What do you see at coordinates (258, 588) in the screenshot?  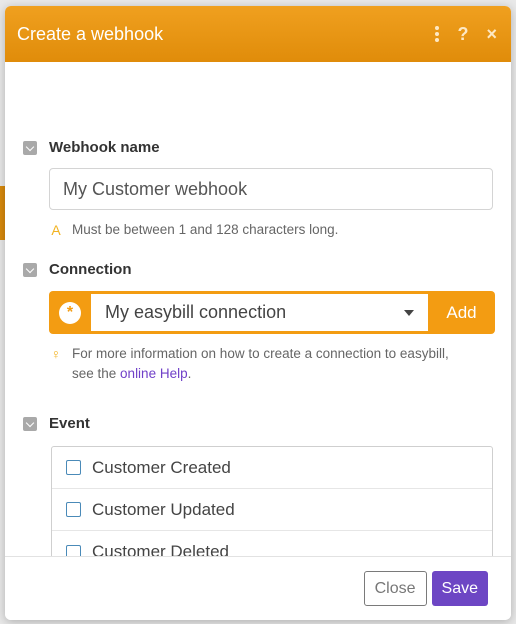 I see `dialog-footer: Close Save` at bounding box center [258, 588].